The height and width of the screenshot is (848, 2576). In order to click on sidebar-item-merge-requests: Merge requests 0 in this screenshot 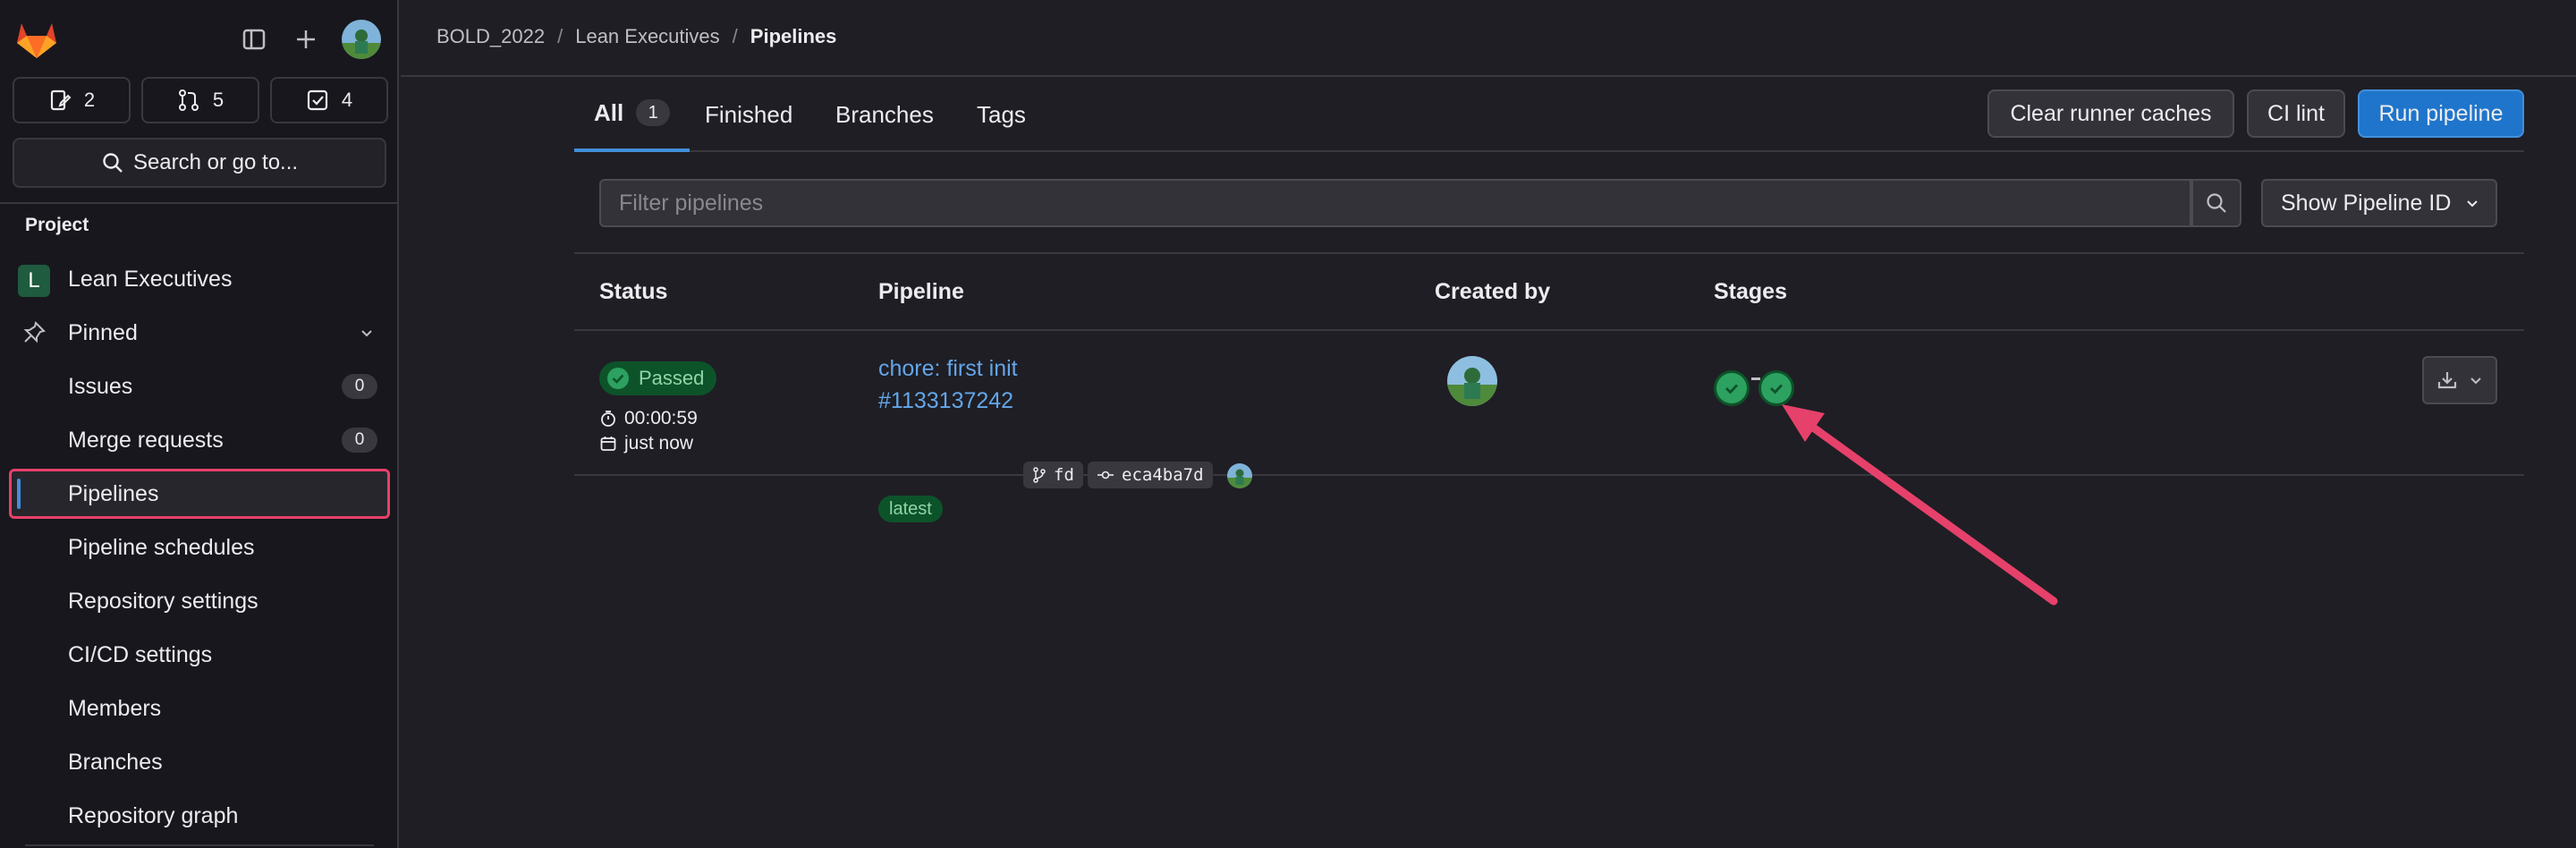, I will do `click(199, 440)`.